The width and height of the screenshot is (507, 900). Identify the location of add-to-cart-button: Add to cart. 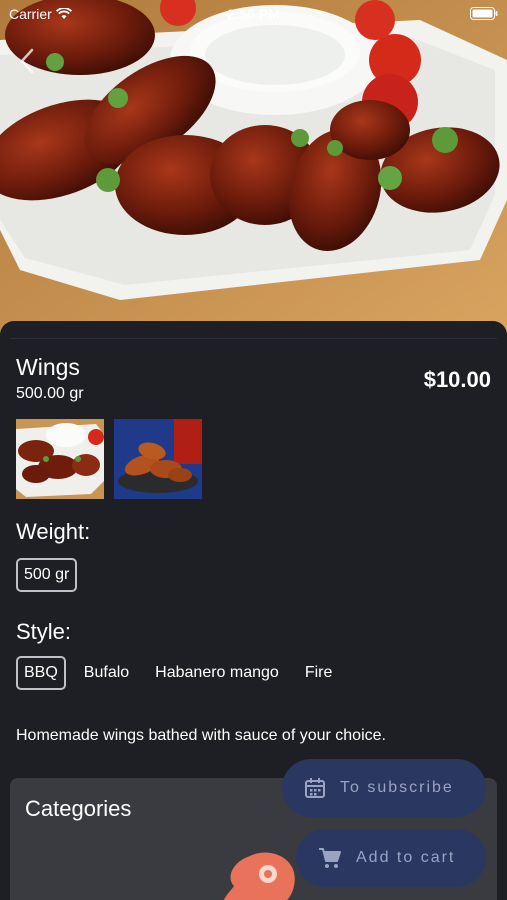
(391, 858).